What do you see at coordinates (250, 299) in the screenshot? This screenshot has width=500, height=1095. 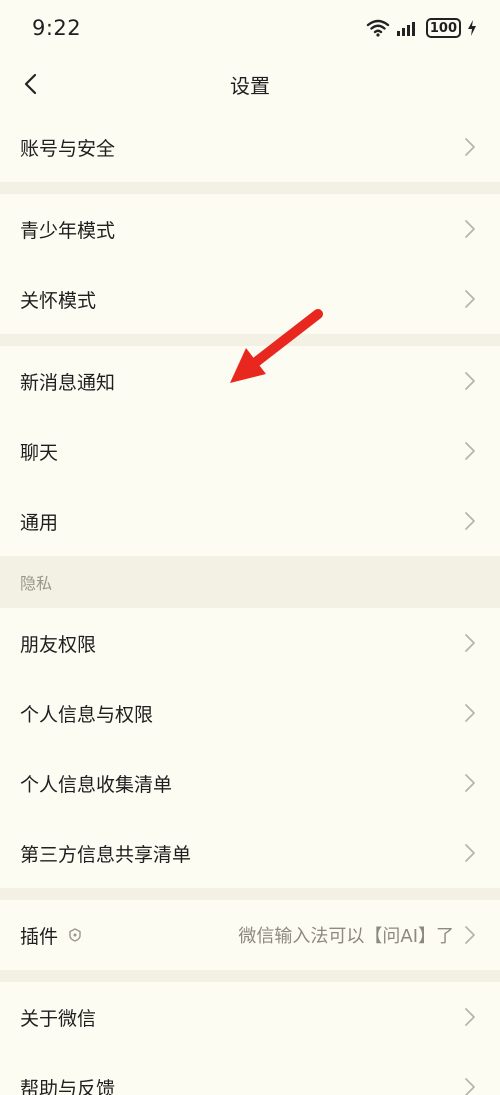 I see `settings-row-care-mode: 关怀模式` at bounding box center [250, 299].